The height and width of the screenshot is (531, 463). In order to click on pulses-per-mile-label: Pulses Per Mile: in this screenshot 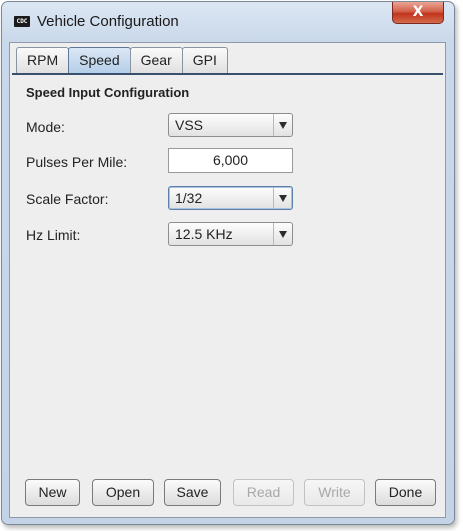, I will do `click(77, 162)`.